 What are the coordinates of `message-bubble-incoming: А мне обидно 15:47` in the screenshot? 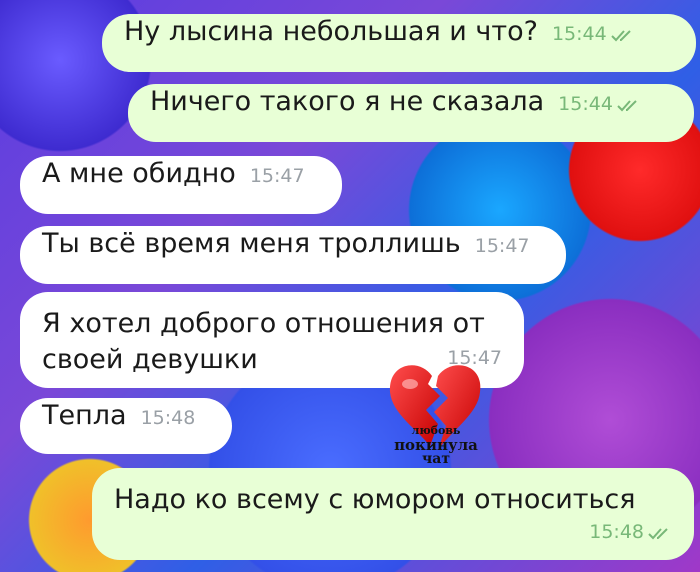 It's located at (181, 185).